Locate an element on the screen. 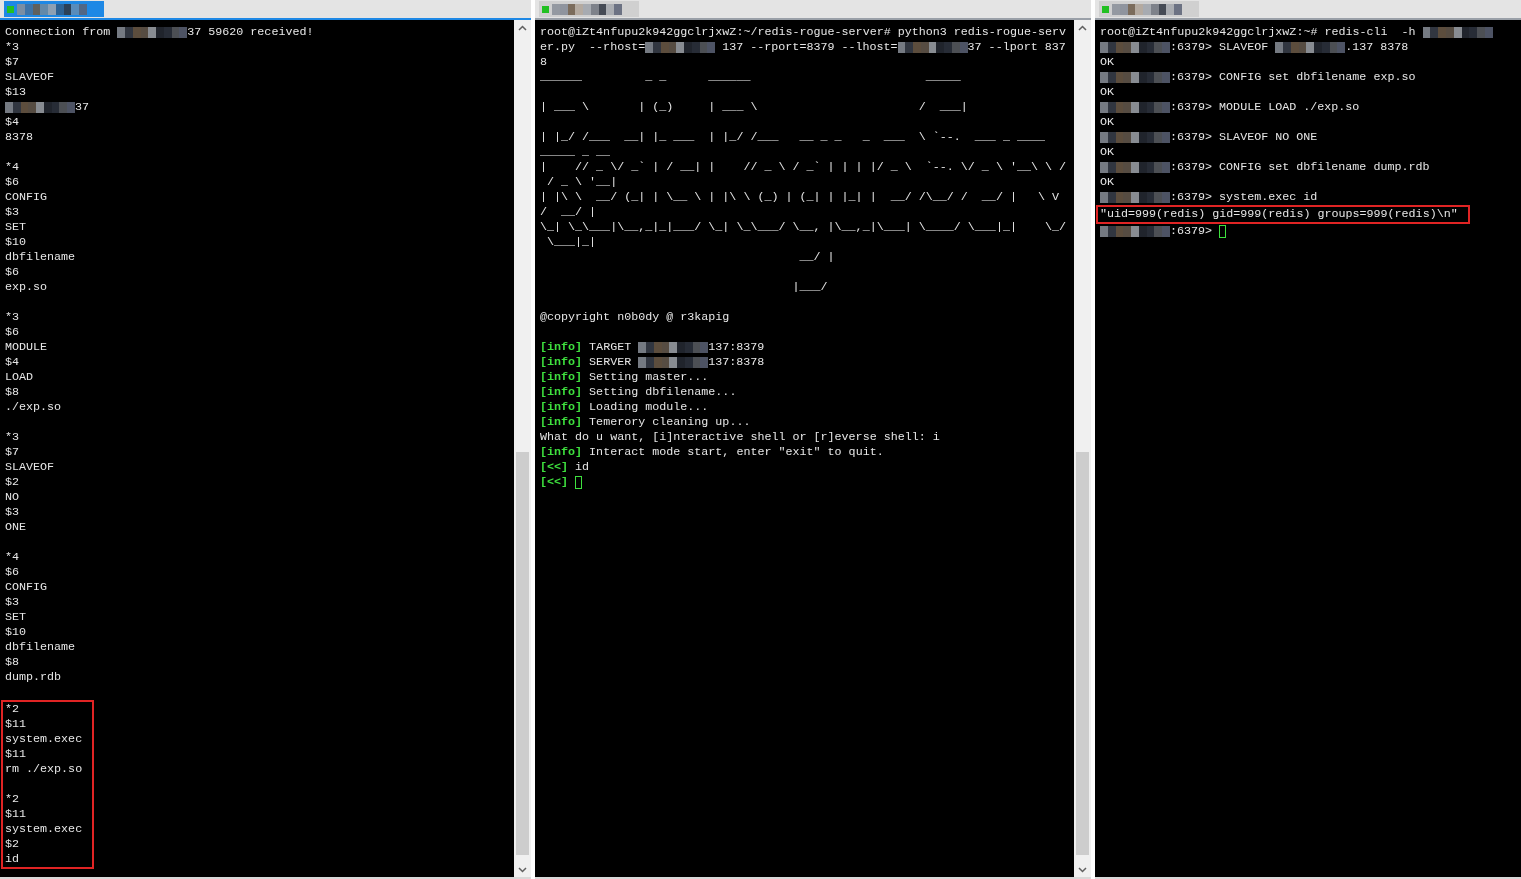  terminal-text: __/ | is located at coordinates (816, 257).